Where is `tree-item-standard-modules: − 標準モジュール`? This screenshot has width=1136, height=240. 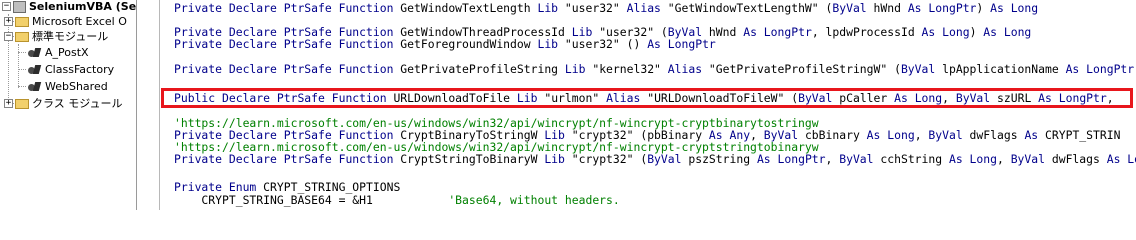 tree-item-standard-modules: − 標準モジュール is located at coordinates (56, 36).